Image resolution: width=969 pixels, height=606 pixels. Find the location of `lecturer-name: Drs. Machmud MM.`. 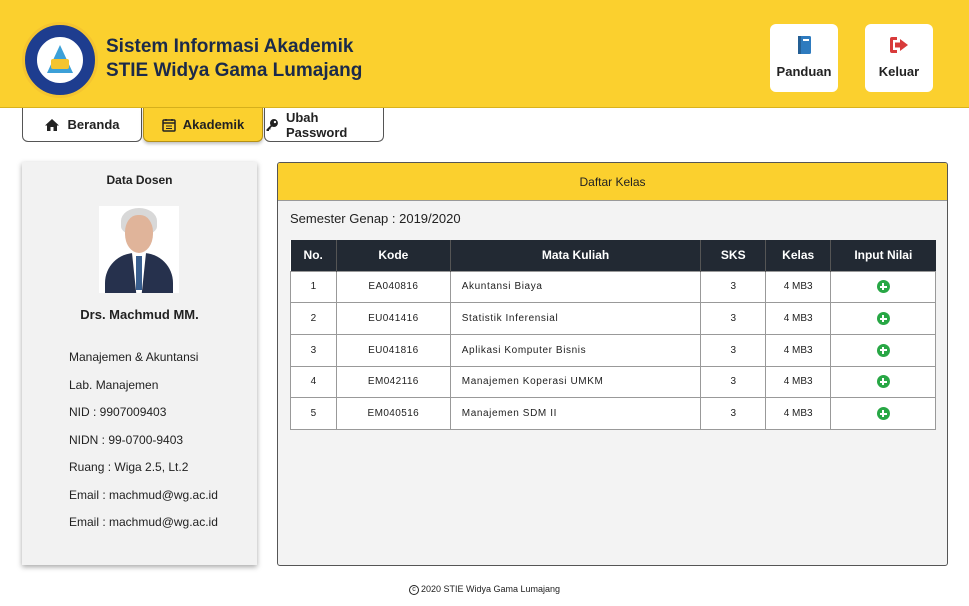

lecturer-name: Drs. Machmud MM. is located at coordinates (139, 314).